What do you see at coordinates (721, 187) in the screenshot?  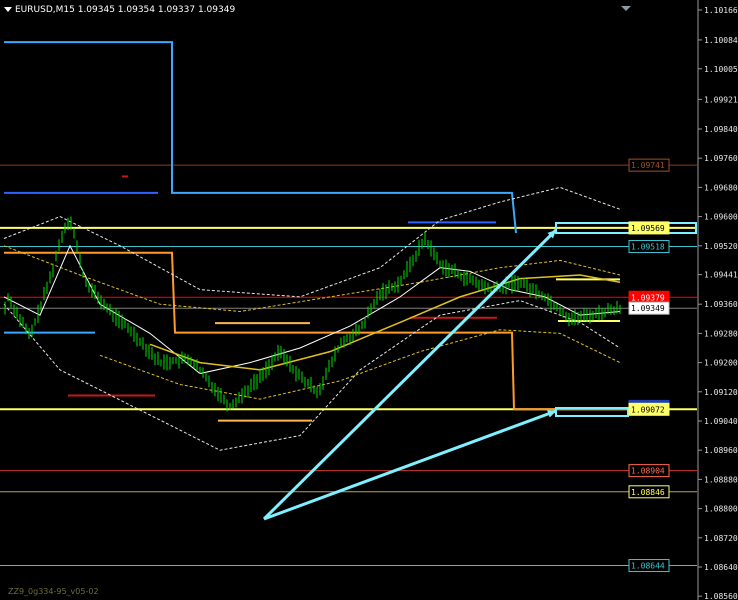 I see `y-tick-label: 1.09680` at bounding box center [721, 187].